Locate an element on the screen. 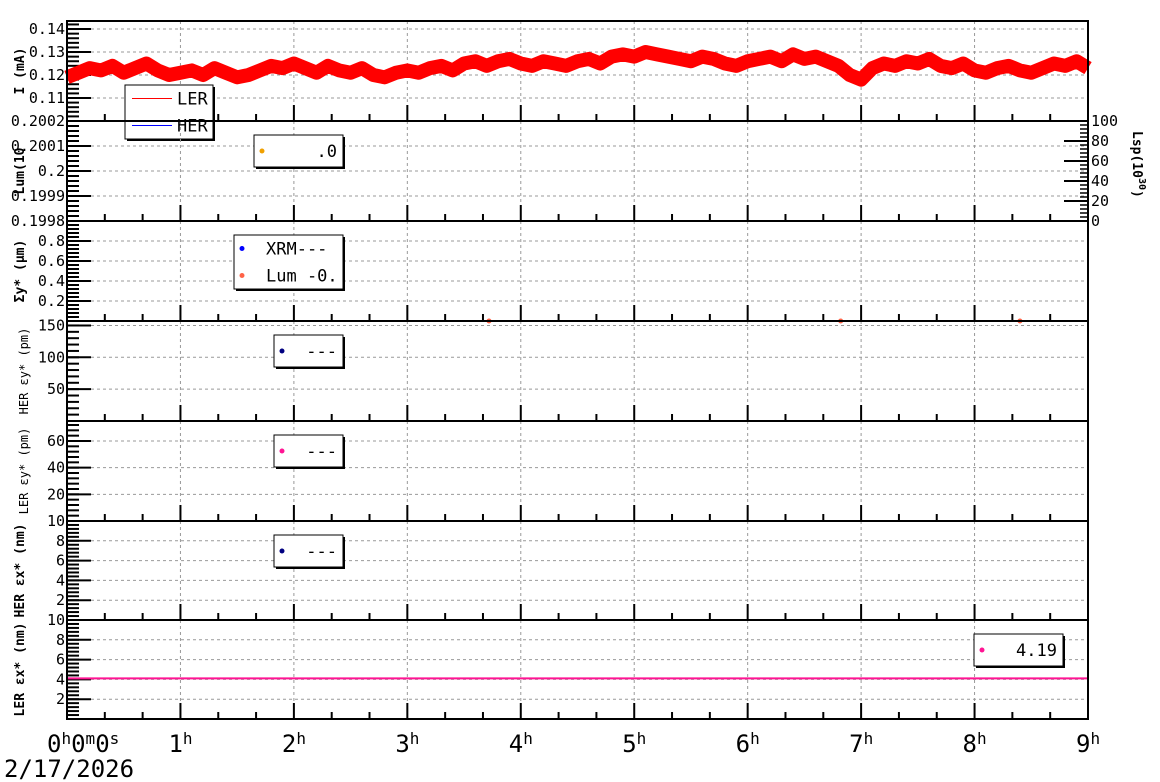  x-tick-label: 9h is located at coordinates (1088, 743).